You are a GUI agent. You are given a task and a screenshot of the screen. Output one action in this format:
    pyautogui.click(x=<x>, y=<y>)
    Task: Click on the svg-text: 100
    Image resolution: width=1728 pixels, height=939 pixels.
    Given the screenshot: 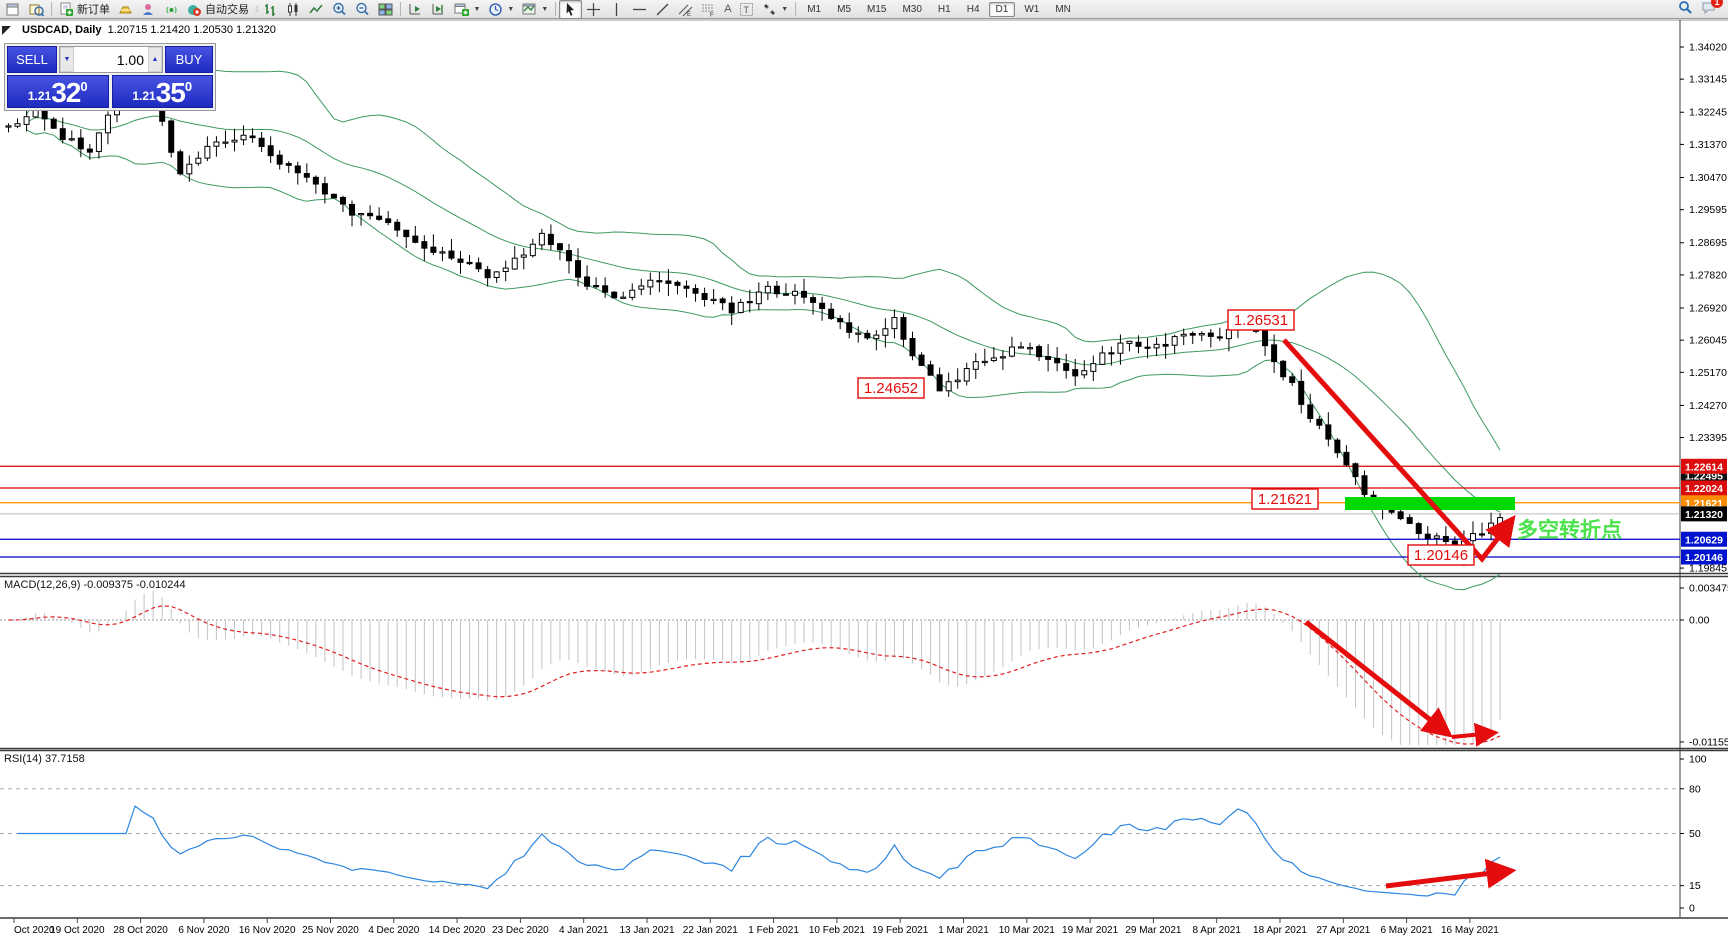 What is the action you would take?
    pyautogui.click(x=1698, y=760)
    